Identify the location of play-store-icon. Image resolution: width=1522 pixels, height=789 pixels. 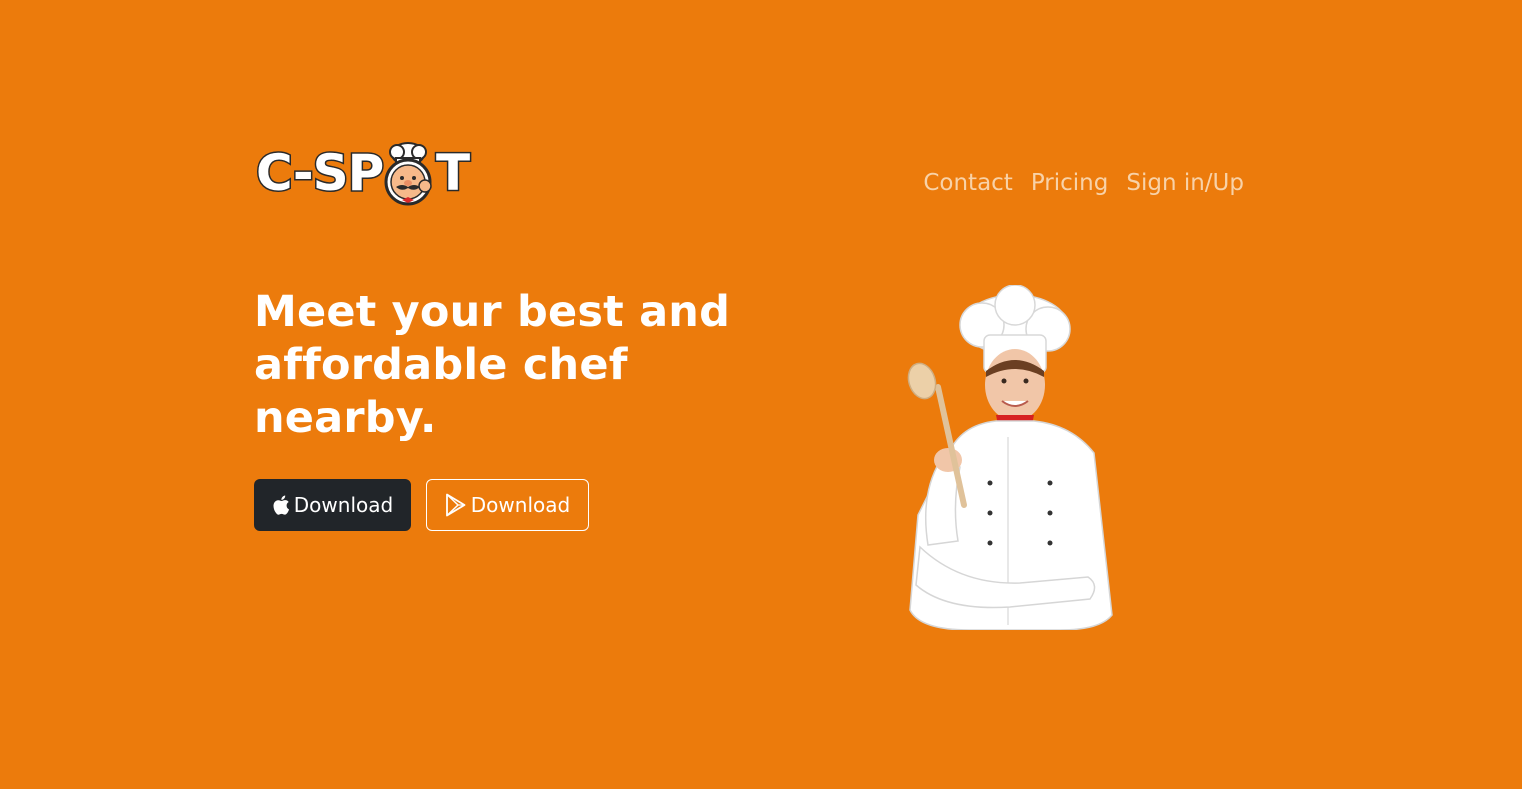
(456, 505).